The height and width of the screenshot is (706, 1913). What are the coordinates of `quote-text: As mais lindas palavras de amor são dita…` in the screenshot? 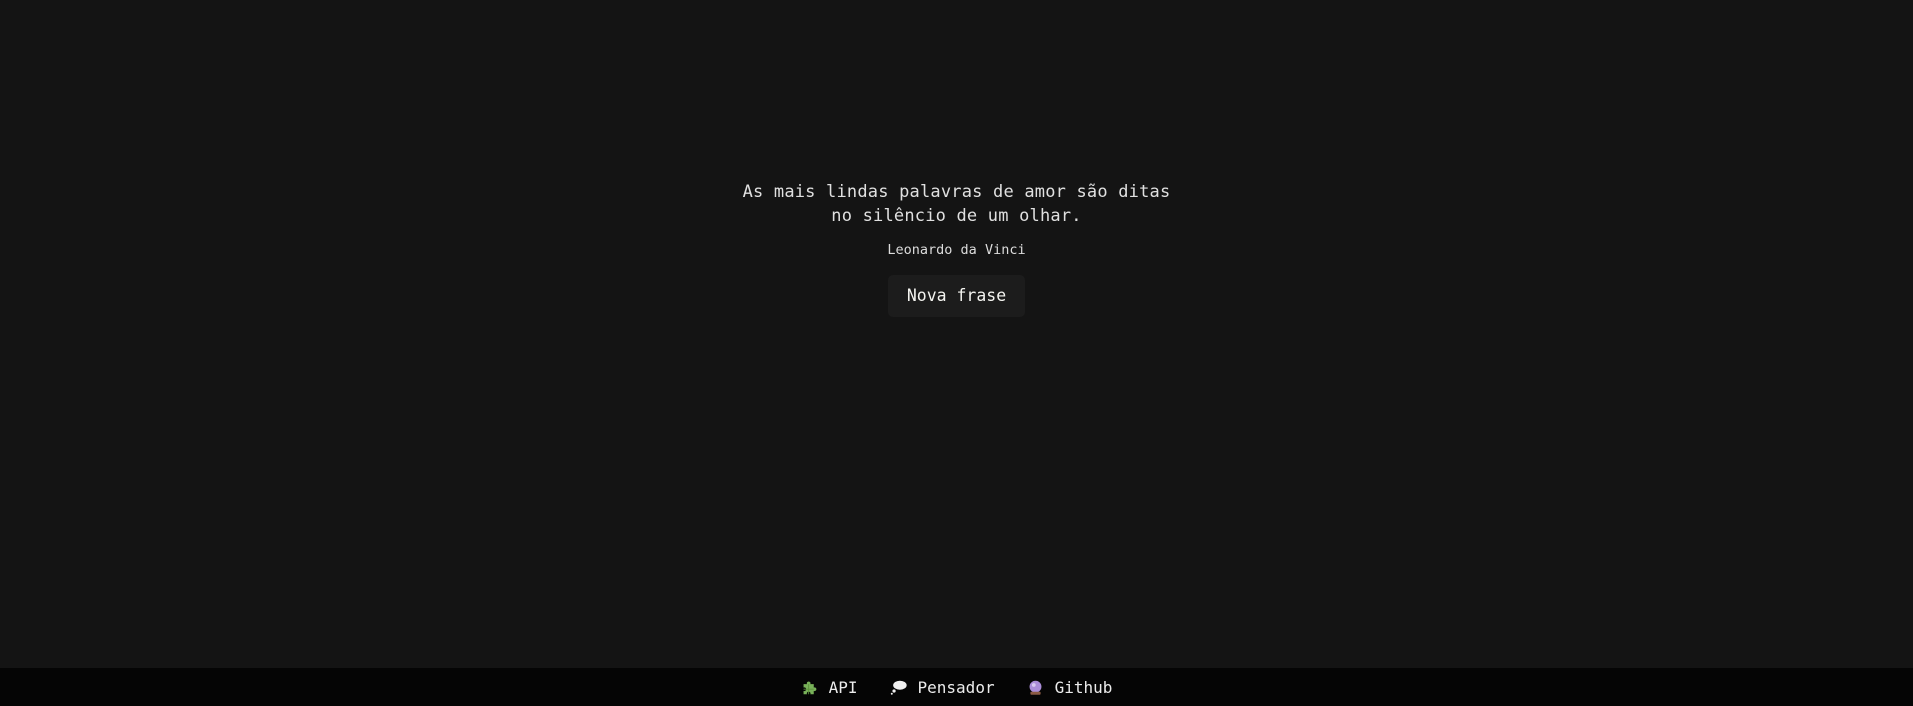 It's located at (956, 204).